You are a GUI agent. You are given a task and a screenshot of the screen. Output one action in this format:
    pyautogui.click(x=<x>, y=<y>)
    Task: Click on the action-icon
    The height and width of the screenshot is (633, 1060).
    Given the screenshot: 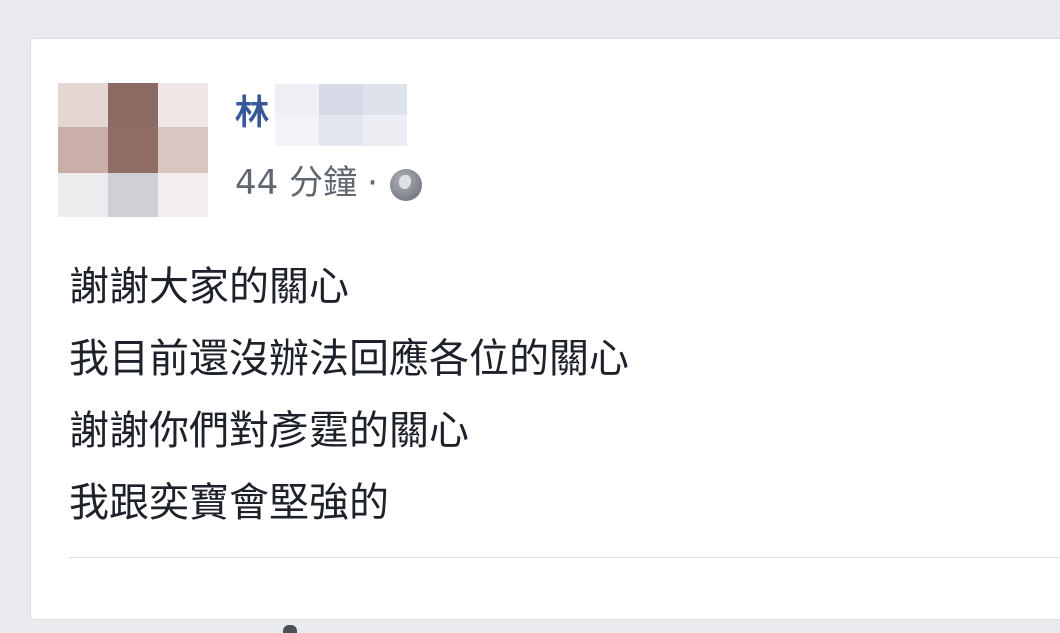 What is the action you would take?
    pyautogui.click(x=290, y=629)
    